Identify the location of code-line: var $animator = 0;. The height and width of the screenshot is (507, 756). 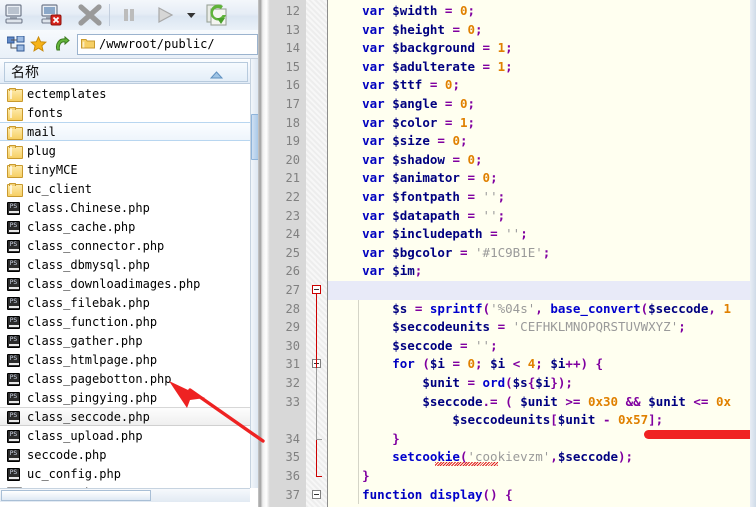
(542, 178).